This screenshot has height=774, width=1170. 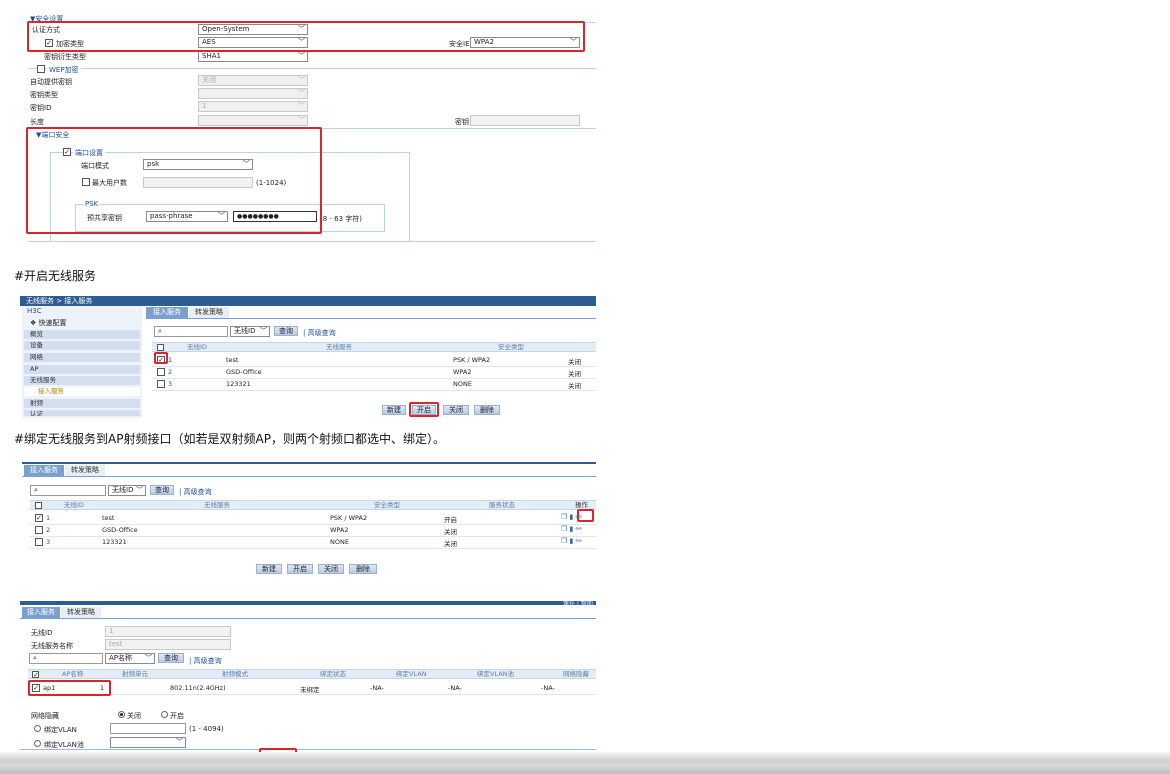 I want to click on encryption-checkbox: ✓, so click(x=49, y=43).